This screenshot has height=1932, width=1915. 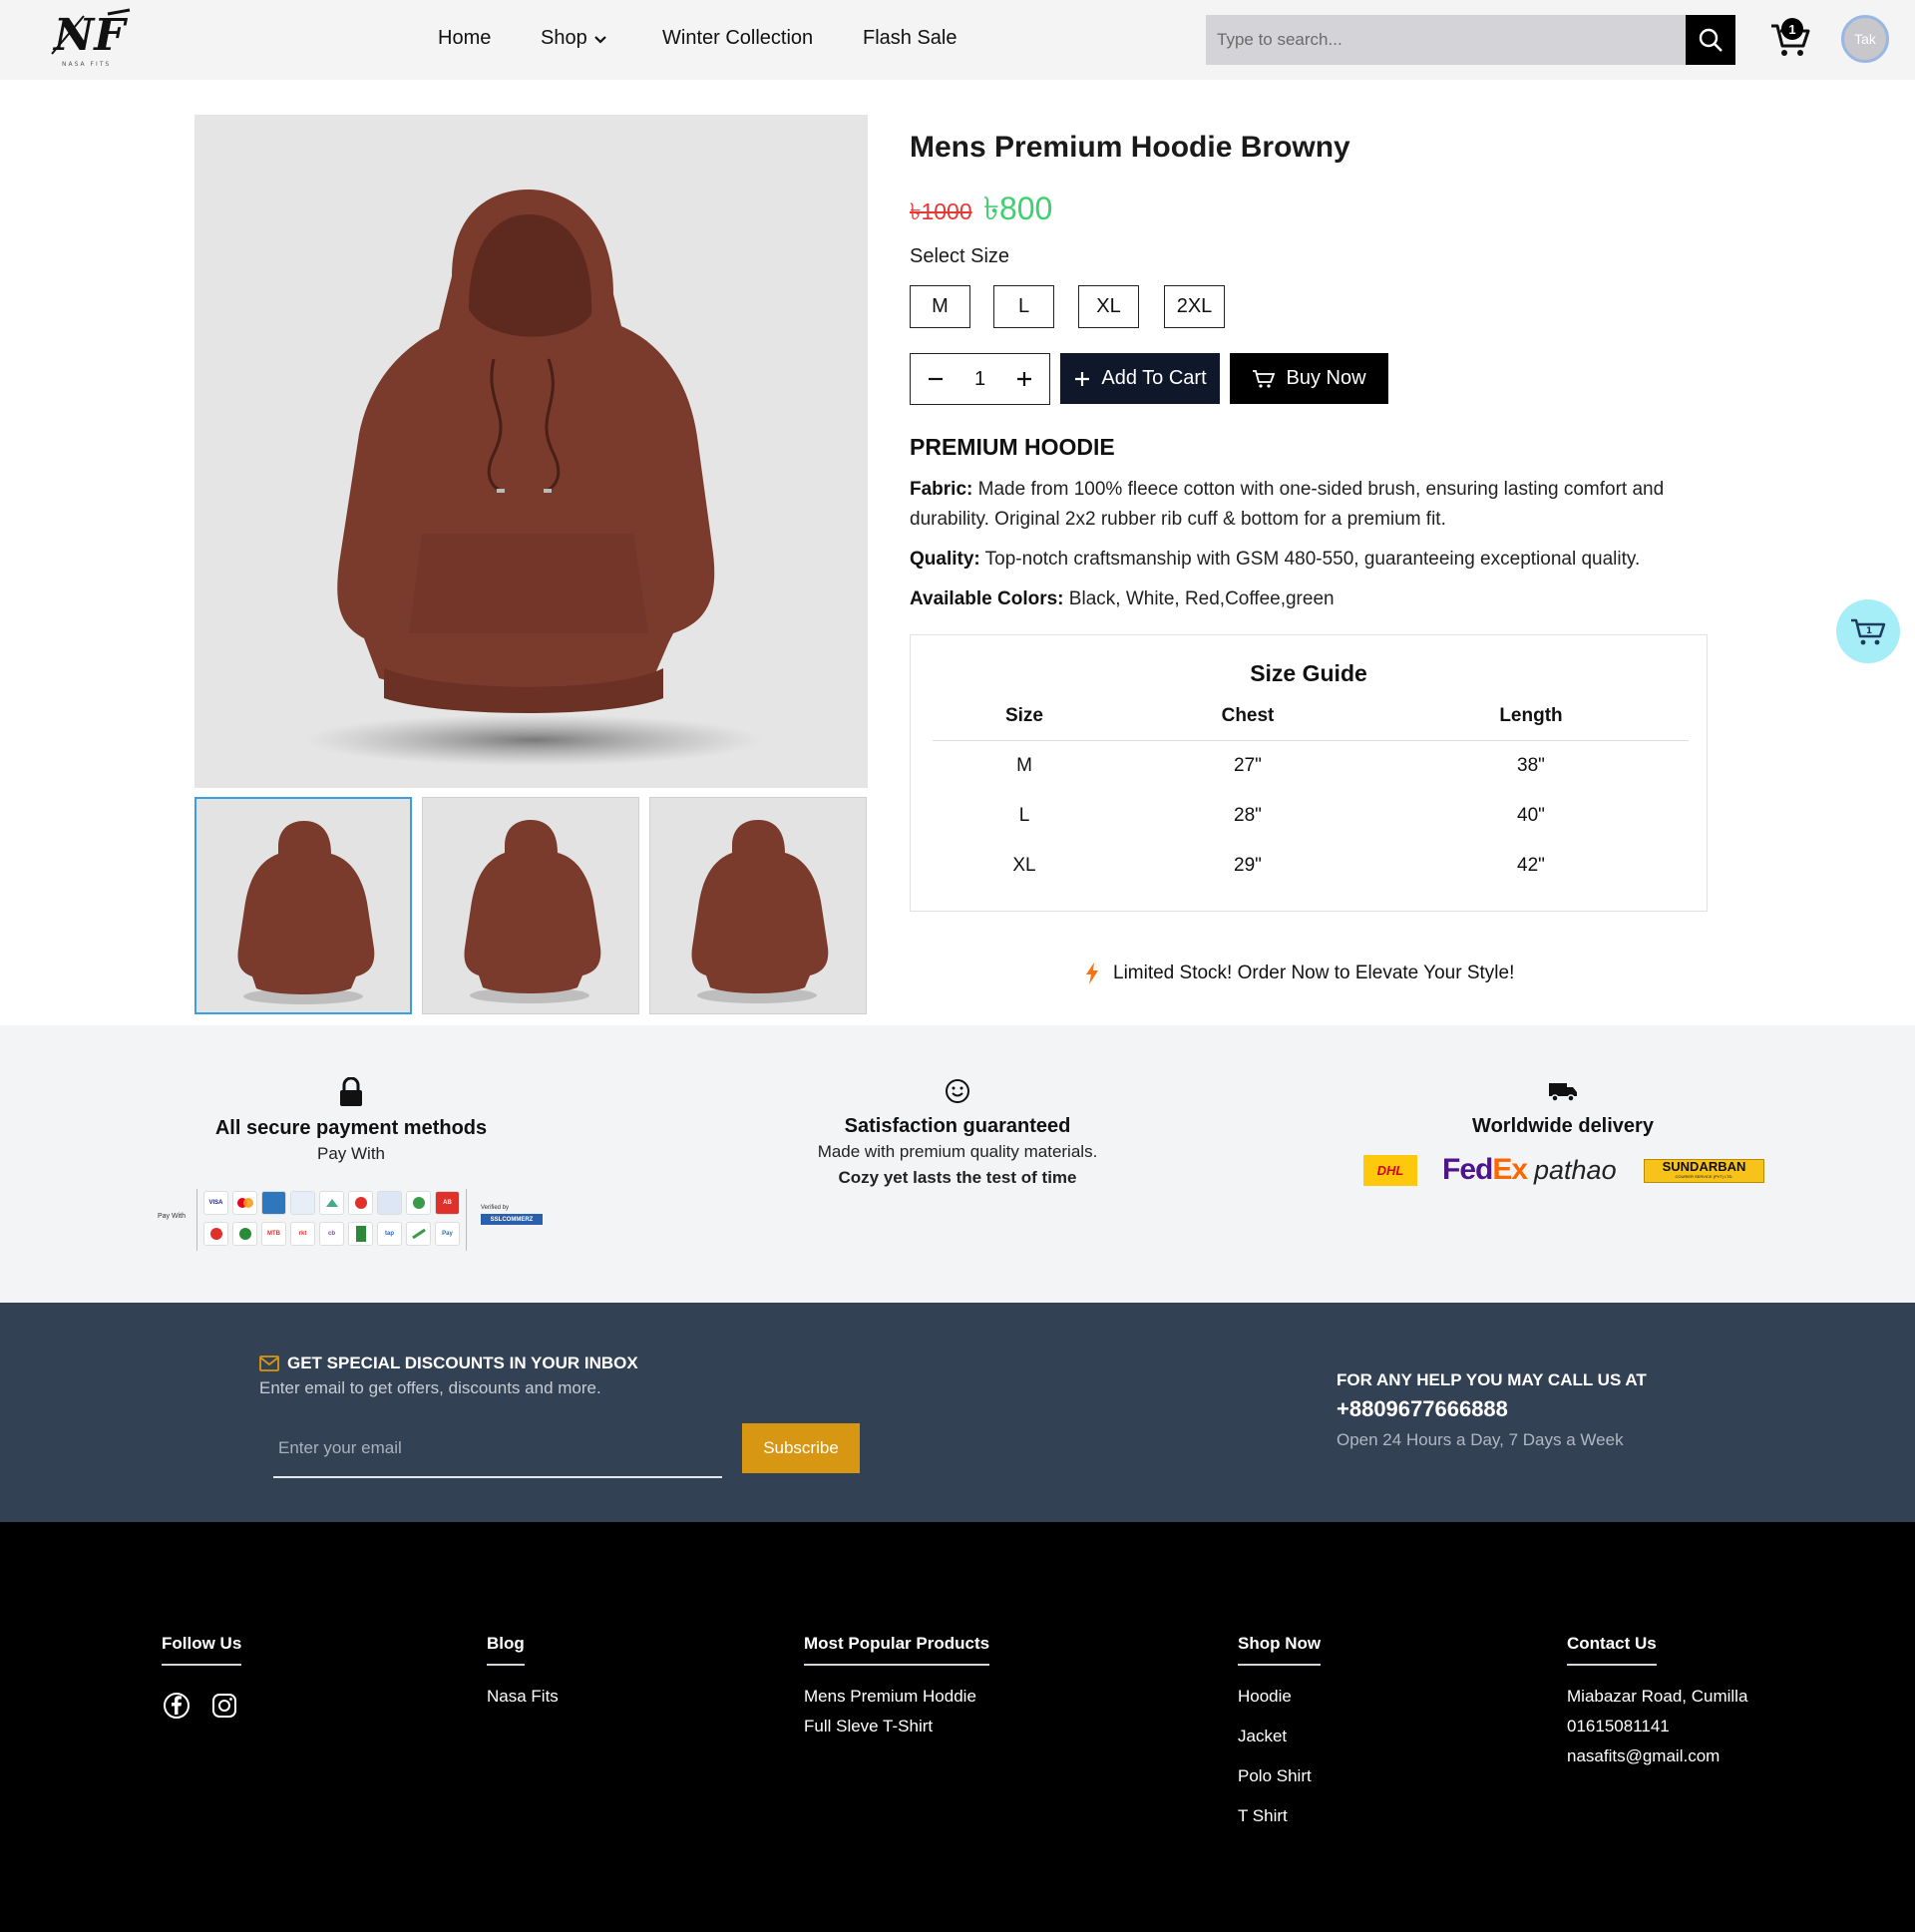 What do you see at coordinates (273, 1234) in the screenshot?
I see `bank-logo: MTB` at bounding box center [273, 1234].